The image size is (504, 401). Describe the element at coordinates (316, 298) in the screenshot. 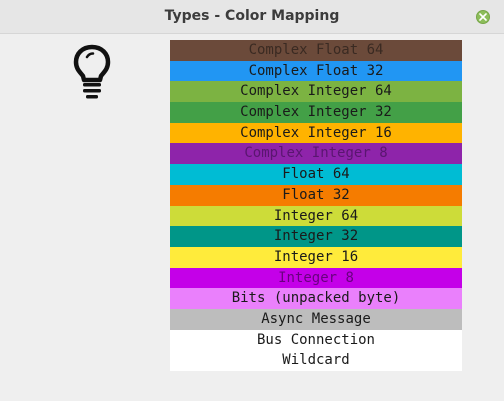

I see `type-row: Bits (unpacked byte)` at that location.